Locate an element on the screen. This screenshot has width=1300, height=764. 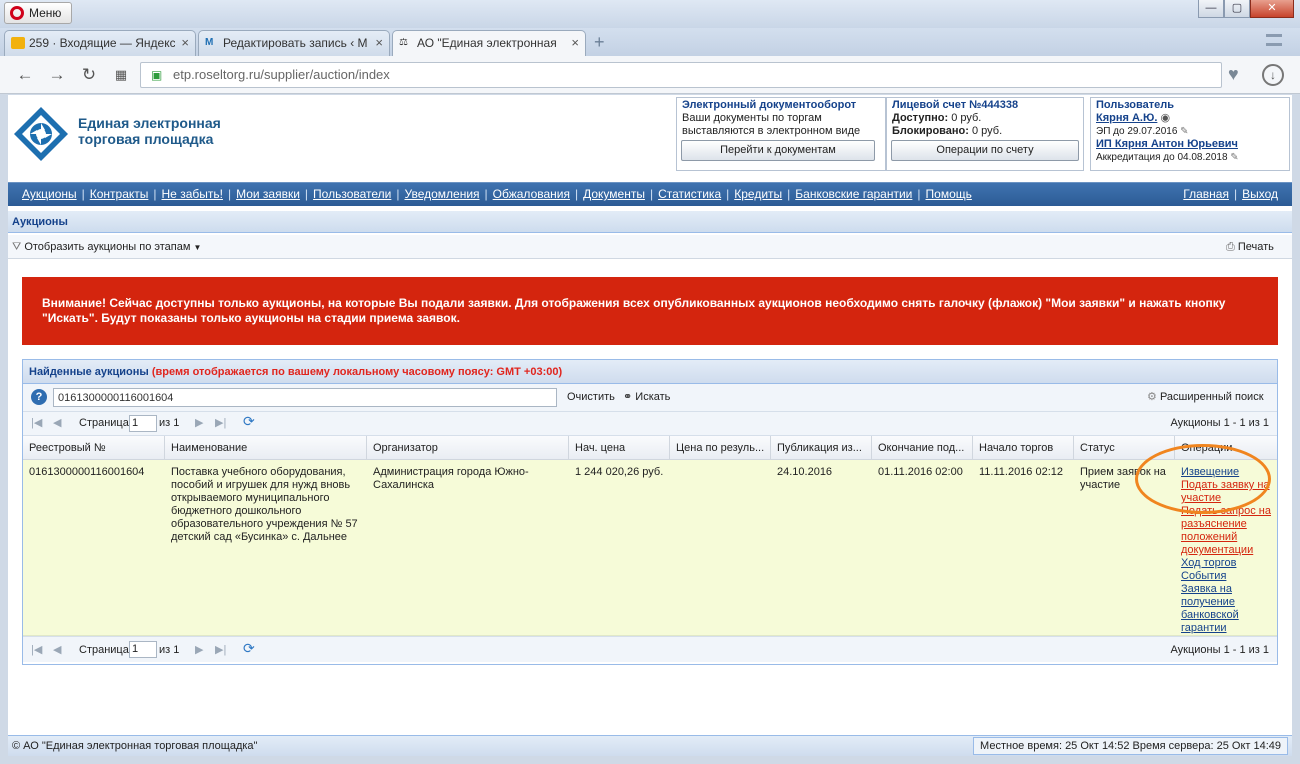
col-operations: Операции is located at coordinates (1226, 448).